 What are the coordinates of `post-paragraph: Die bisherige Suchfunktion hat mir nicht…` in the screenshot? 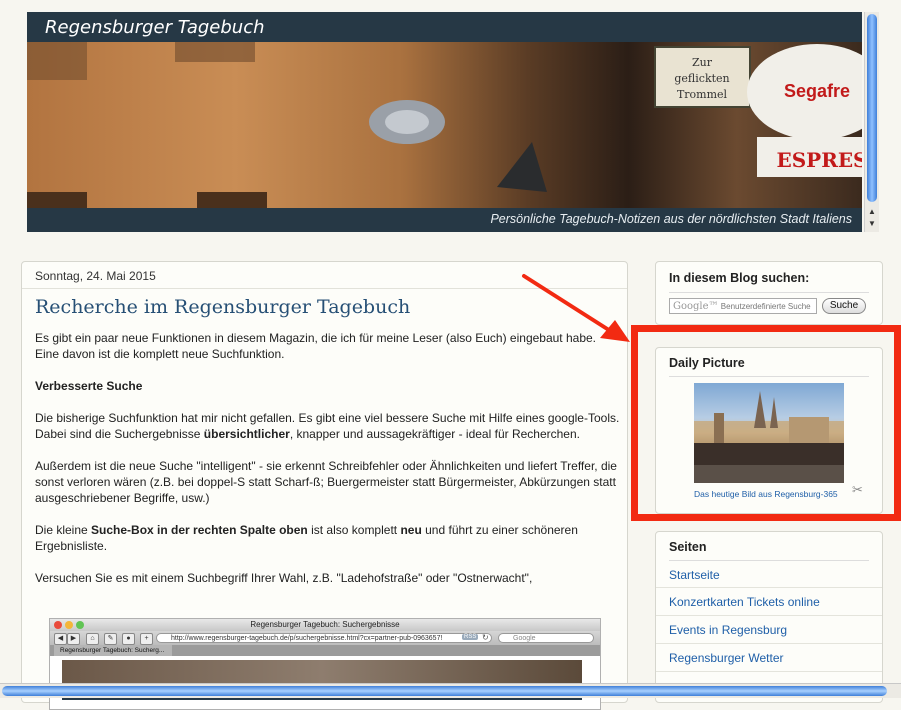 It's located at (327, 426).